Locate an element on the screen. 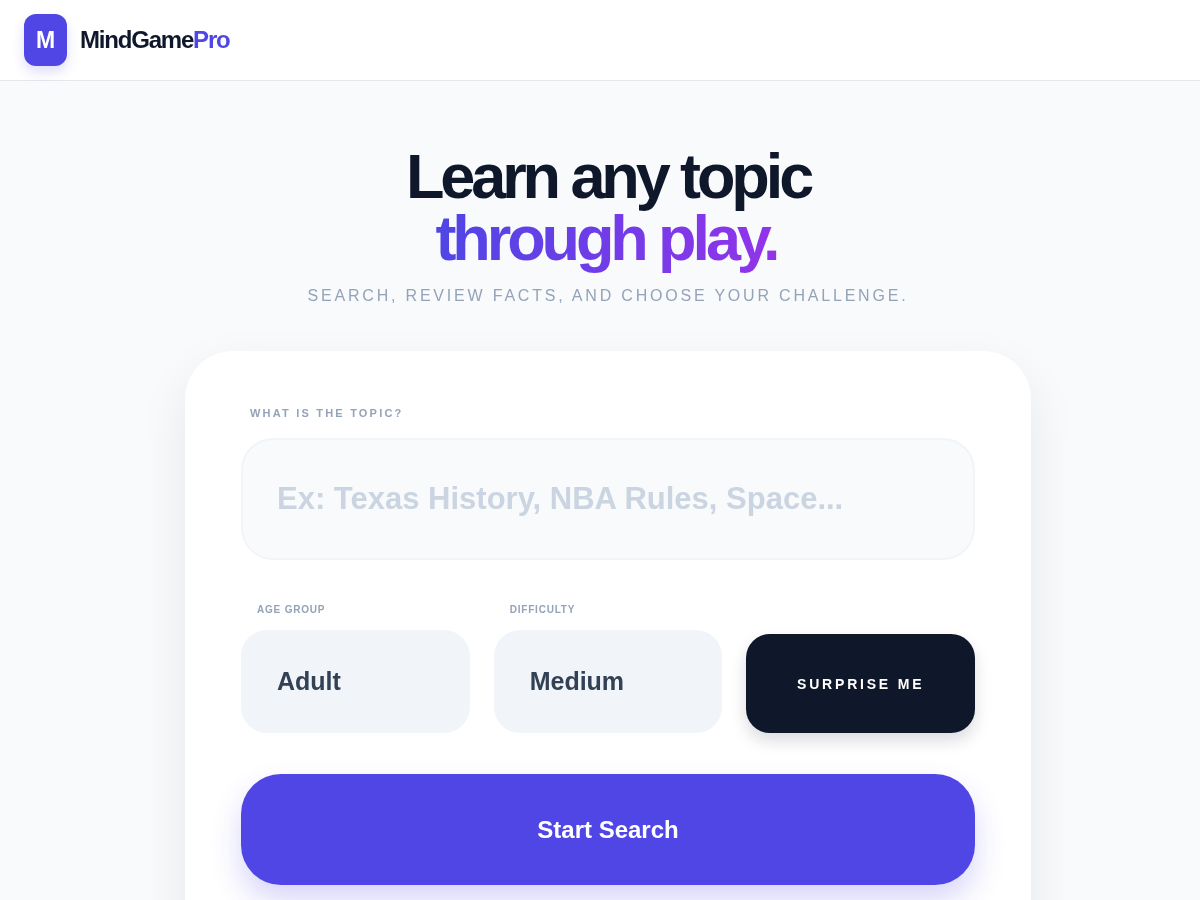 The width and height of the screenshot is (1200, 900). field-label: DIFFICULTY is located at coordinates (542, 609).